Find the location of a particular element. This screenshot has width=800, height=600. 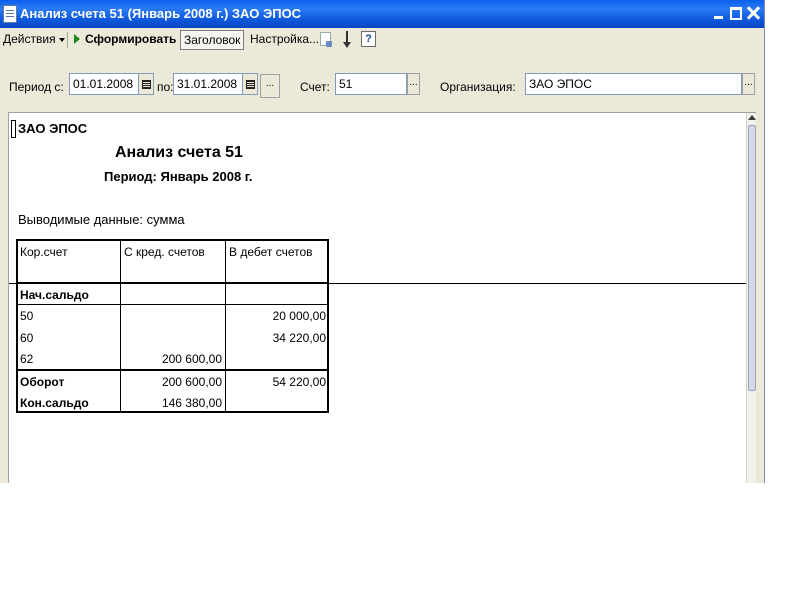

generate-button: Сформировать is located at coordinates (125, 39).